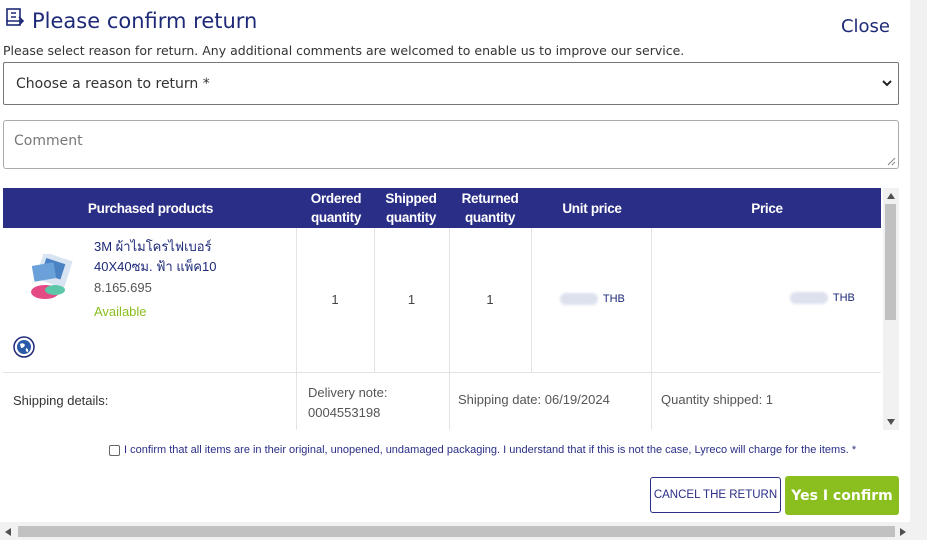 This screenshot has width=927, height=540. Describe the element at coordinates (48, 141) in the screenshot. I see `comment-placeholder: Comment` at that location.